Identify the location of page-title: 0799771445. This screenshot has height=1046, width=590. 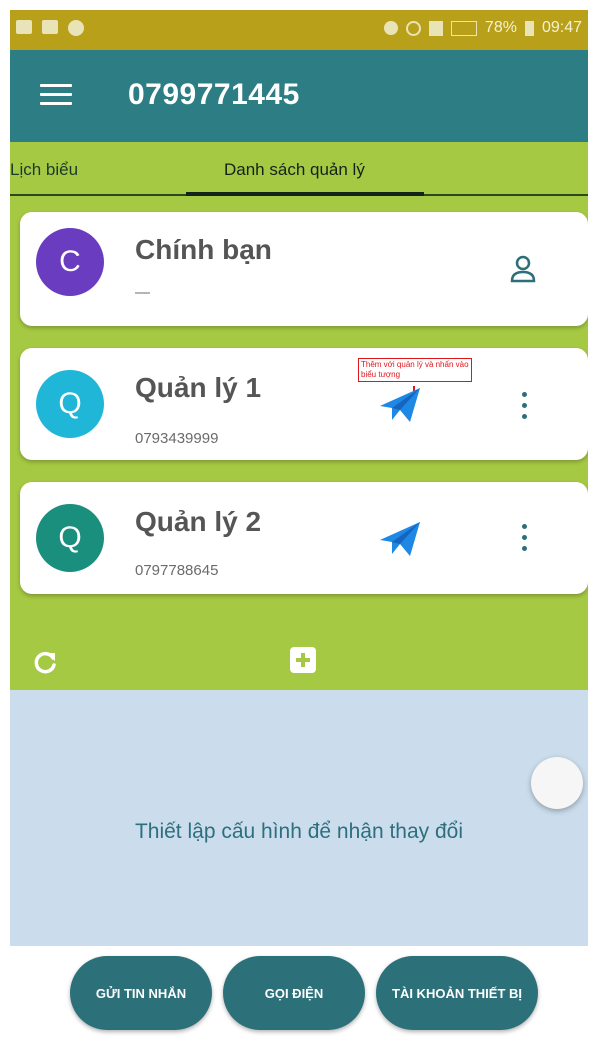
(214, 94).